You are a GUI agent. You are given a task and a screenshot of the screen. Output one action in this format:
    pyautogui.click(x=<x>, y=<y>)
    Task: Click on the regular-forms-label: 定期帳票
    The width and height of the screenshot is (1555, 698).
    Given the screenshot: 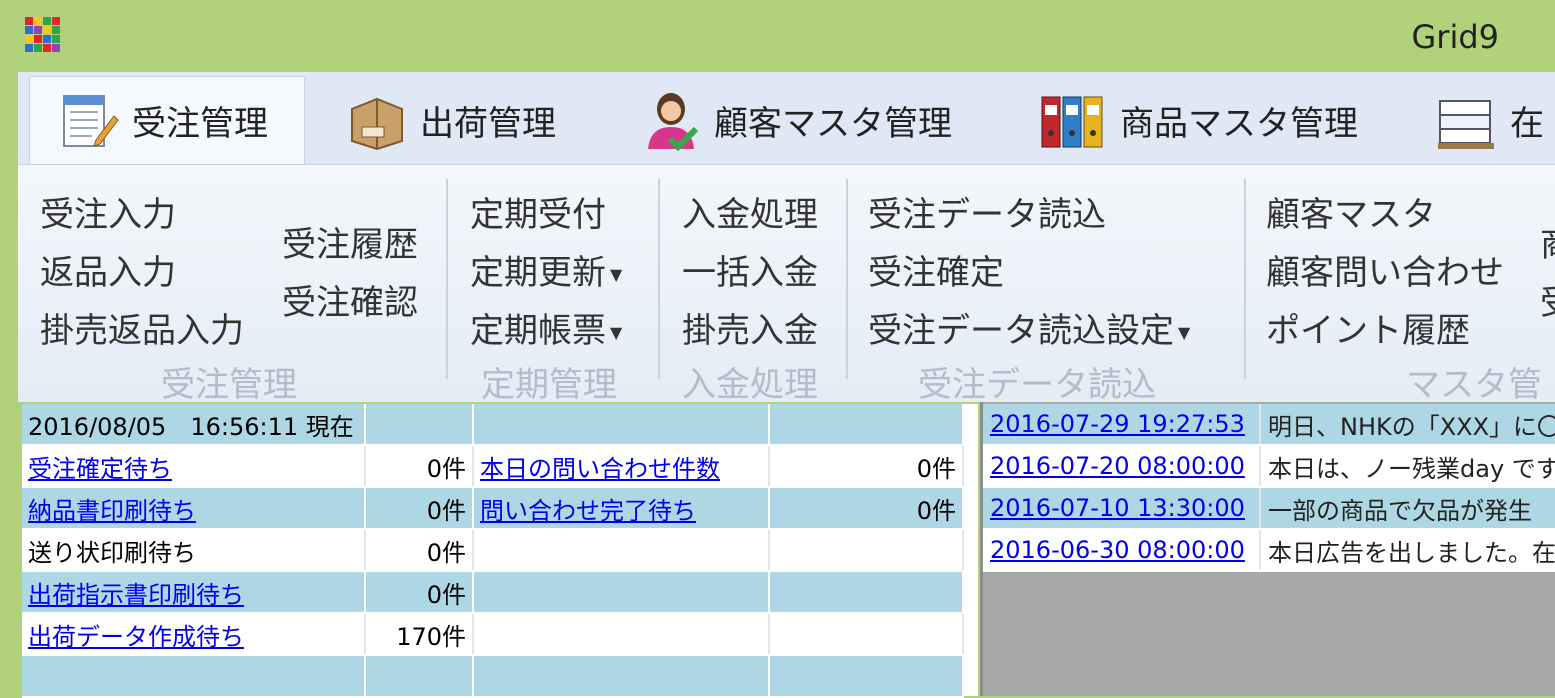 What is the action you would take?
    pyautogui.click(x=538, y=331)
    